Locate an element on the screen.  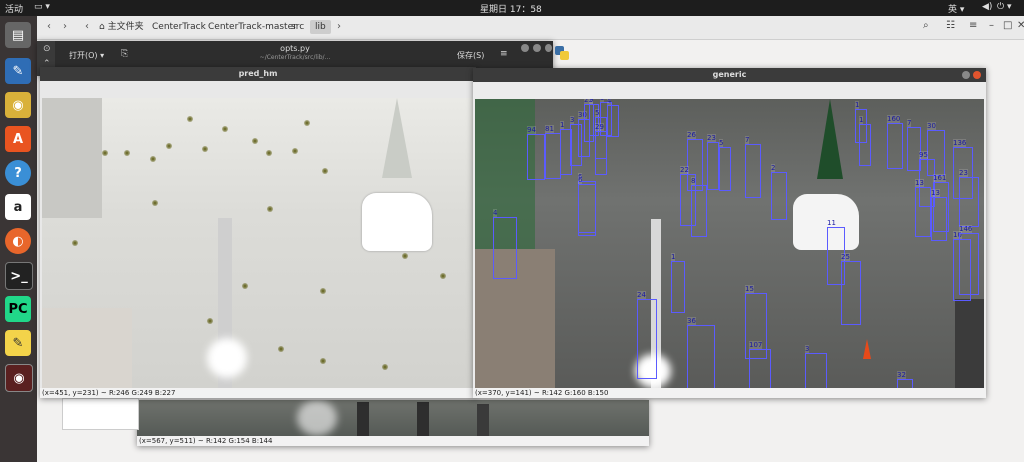
detection-box: 8 is located at coordinates (699, 207).